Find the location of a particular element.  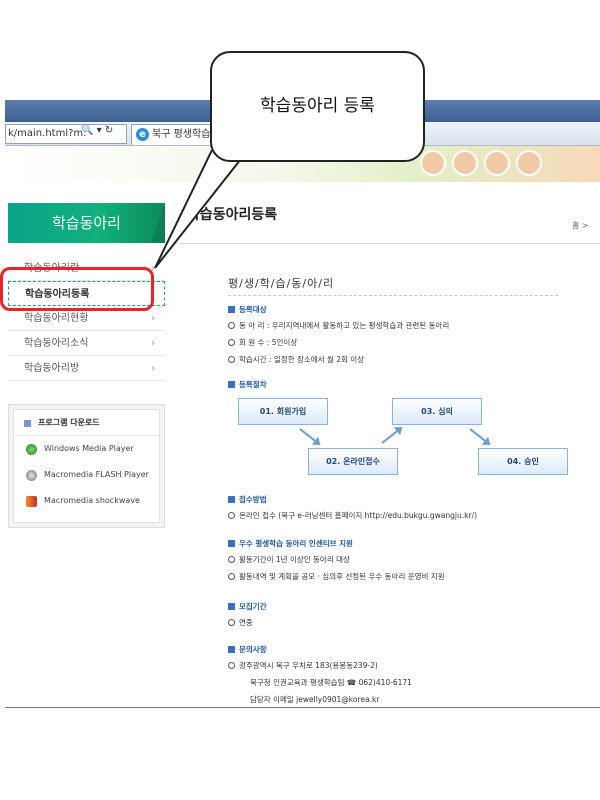

section-heading-text: 문의사항 is located at coordinates (253, 649).